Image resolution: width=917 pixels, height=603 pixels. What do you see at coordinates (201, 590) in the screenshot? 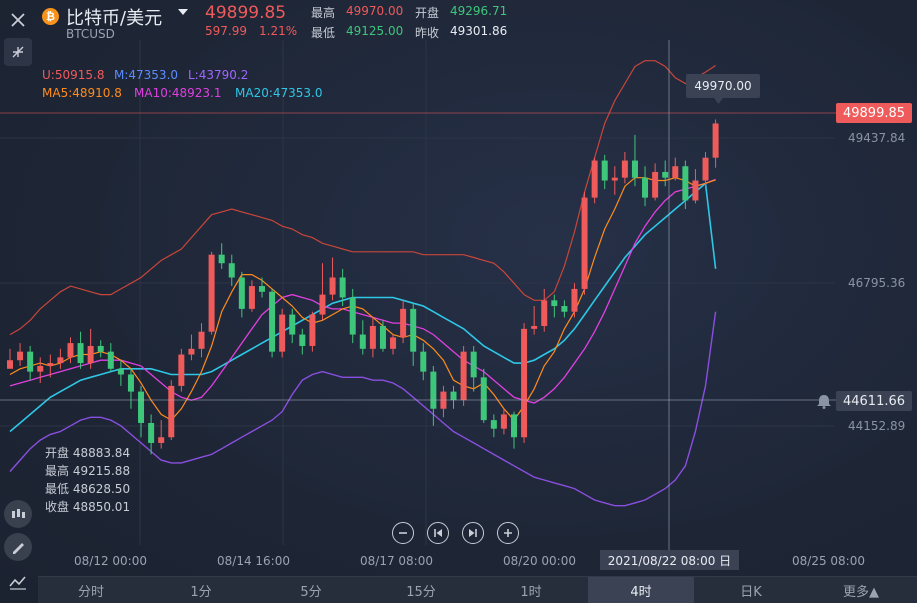
I see `tab-1min: 1分` at bounding box center [201, 590].